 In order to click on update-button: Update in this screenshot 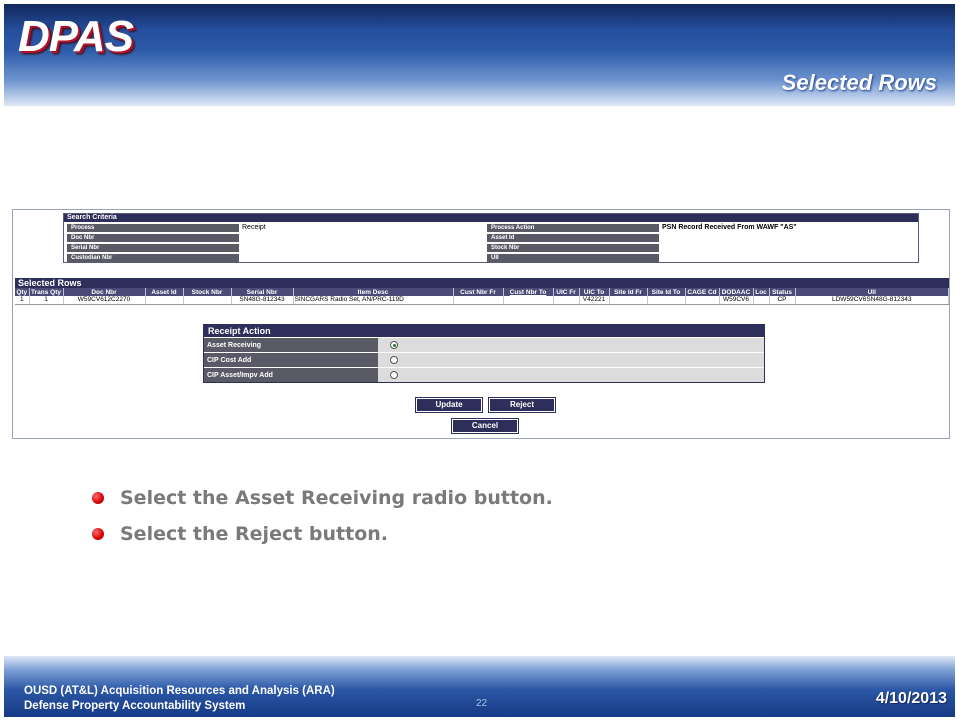, I will do `click(449, 405)`.